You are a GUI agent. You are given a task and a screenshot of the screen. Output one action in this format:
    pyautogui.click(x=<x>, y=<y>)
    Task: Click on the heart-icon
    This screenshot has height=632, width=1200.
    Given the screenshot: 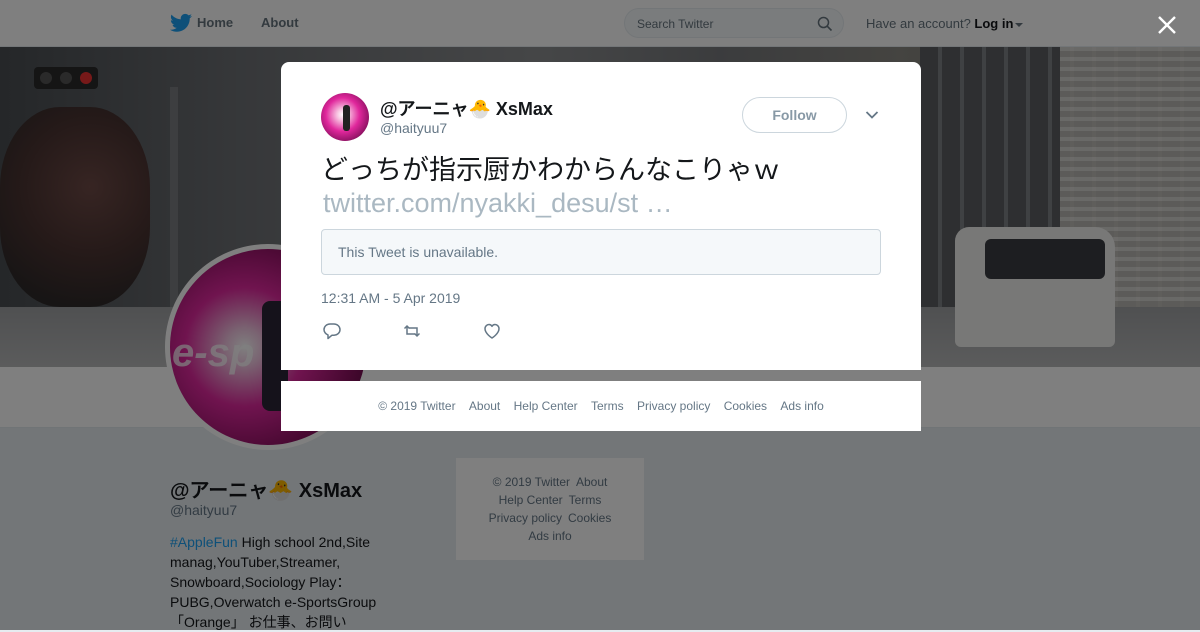 What is the action you would take?
    pyautogui.click(x=492, y=331)
    